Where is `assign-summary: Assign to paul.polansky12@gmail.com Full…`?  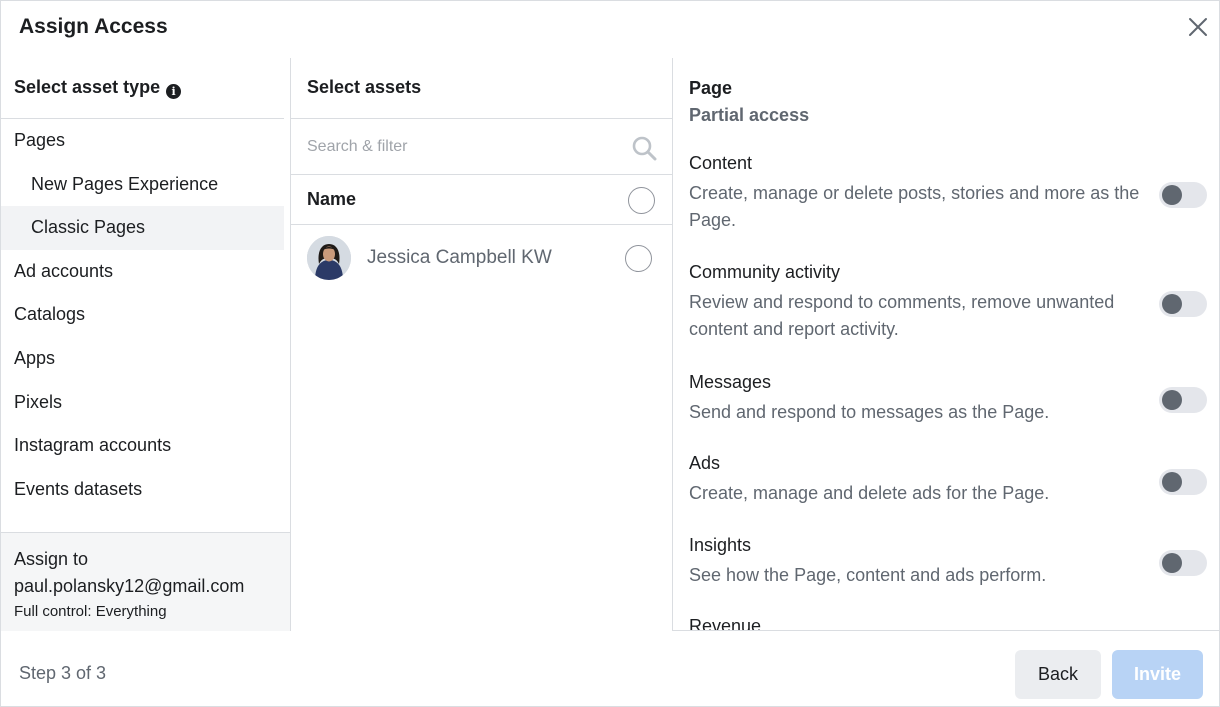 assign-summary: Assign to paul.polansky12@gmail.com Full… is located at coordinates (145, 581).